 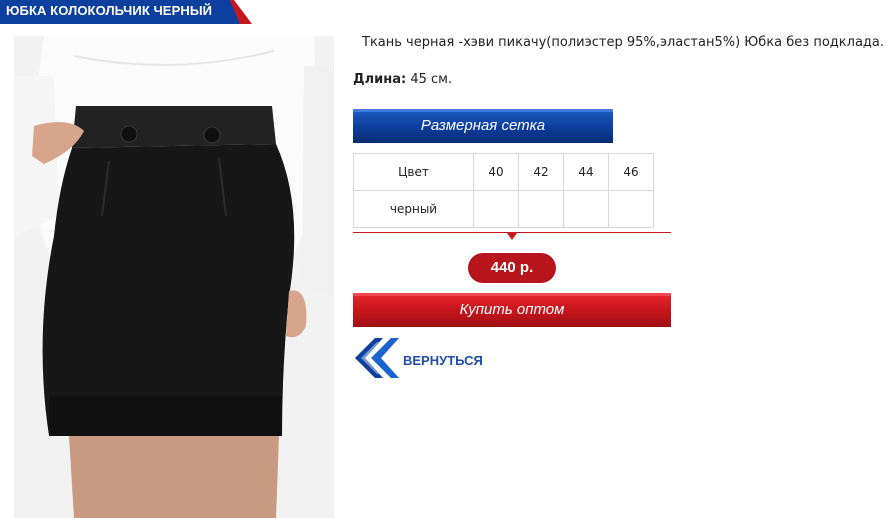 I want to click on buy-wholesale-button: Купить оптом, so click(x=512, y=310).